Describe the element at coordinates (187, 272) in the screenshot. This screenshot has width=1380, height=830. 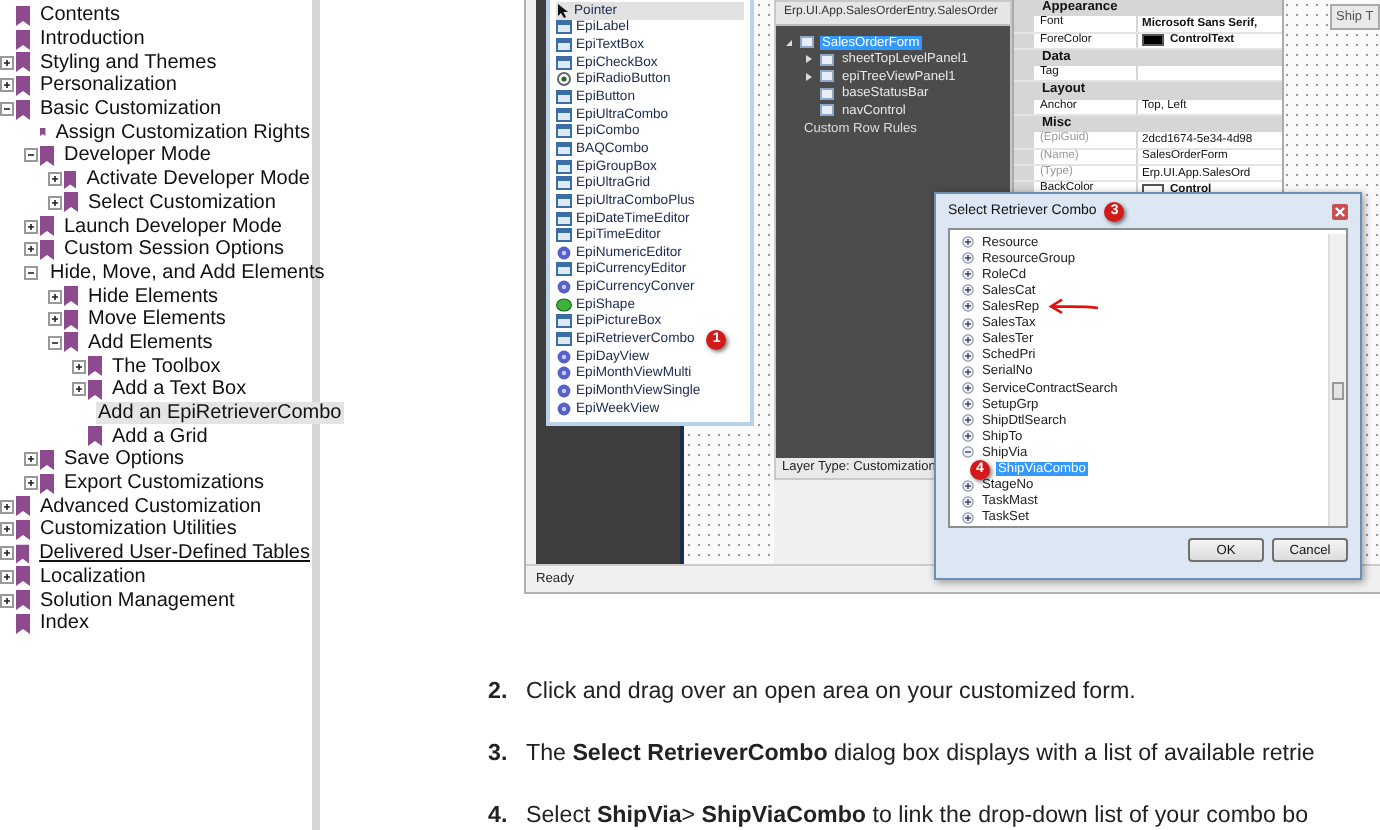
I see `toc-item: Hide, Move, and Add Elements` at that location.